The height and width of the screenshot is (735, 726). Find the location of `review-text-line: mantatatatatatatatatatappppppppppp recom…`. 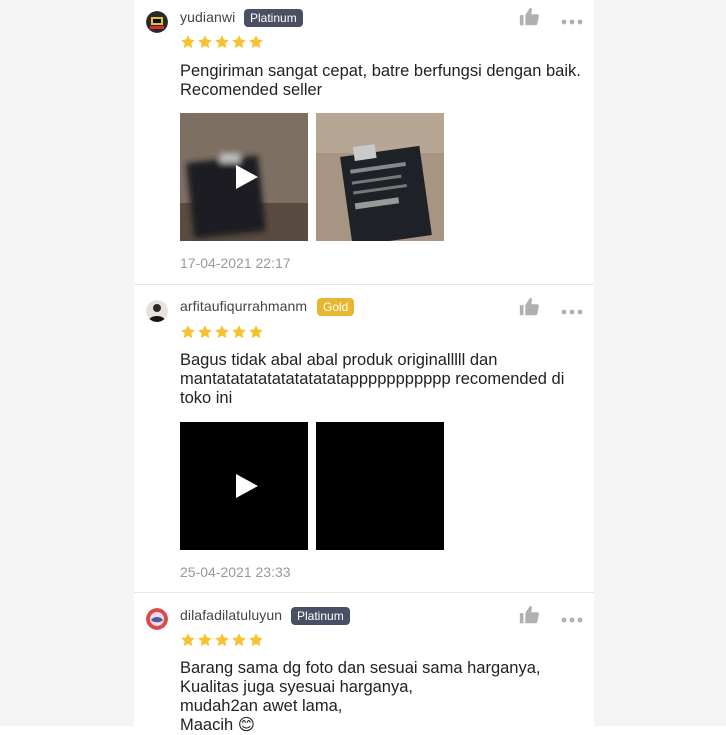

review-text-line: mantatatatatatatatatatappppppppppp recom… is located at coordinates (372, 379).